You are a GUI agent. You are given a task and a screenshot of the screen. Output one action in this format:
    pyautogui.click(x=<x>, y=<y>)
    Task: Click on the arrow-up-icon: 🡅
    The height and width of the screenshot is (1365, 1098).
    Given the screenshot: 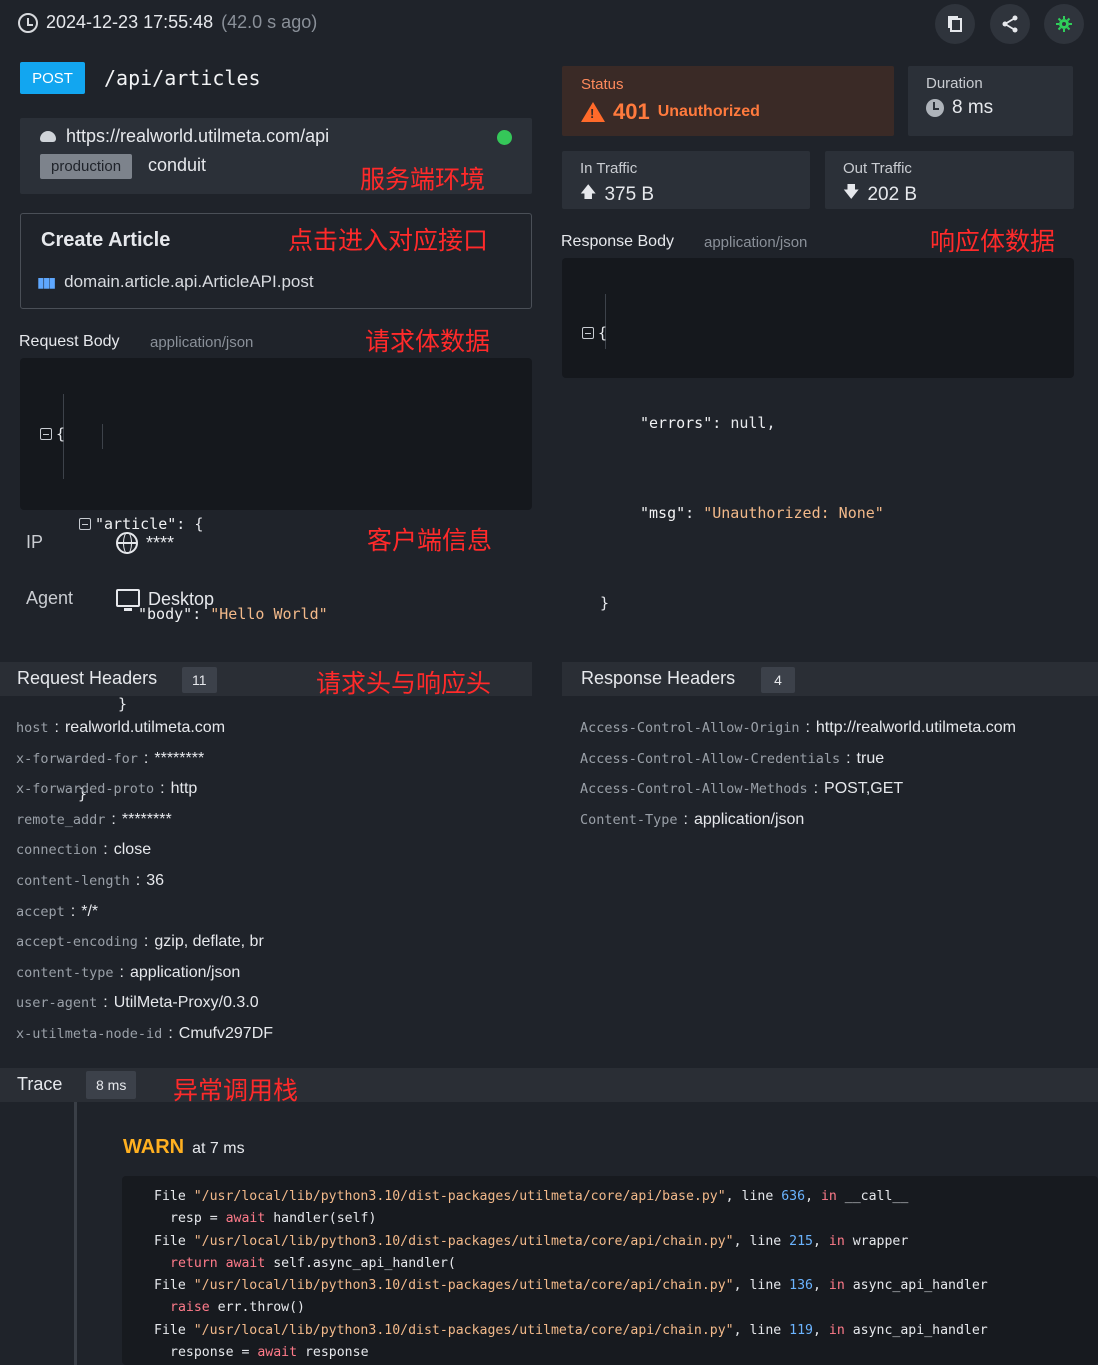 What is the action you would take?
    pyautogui.click(x=588, y=192)
    